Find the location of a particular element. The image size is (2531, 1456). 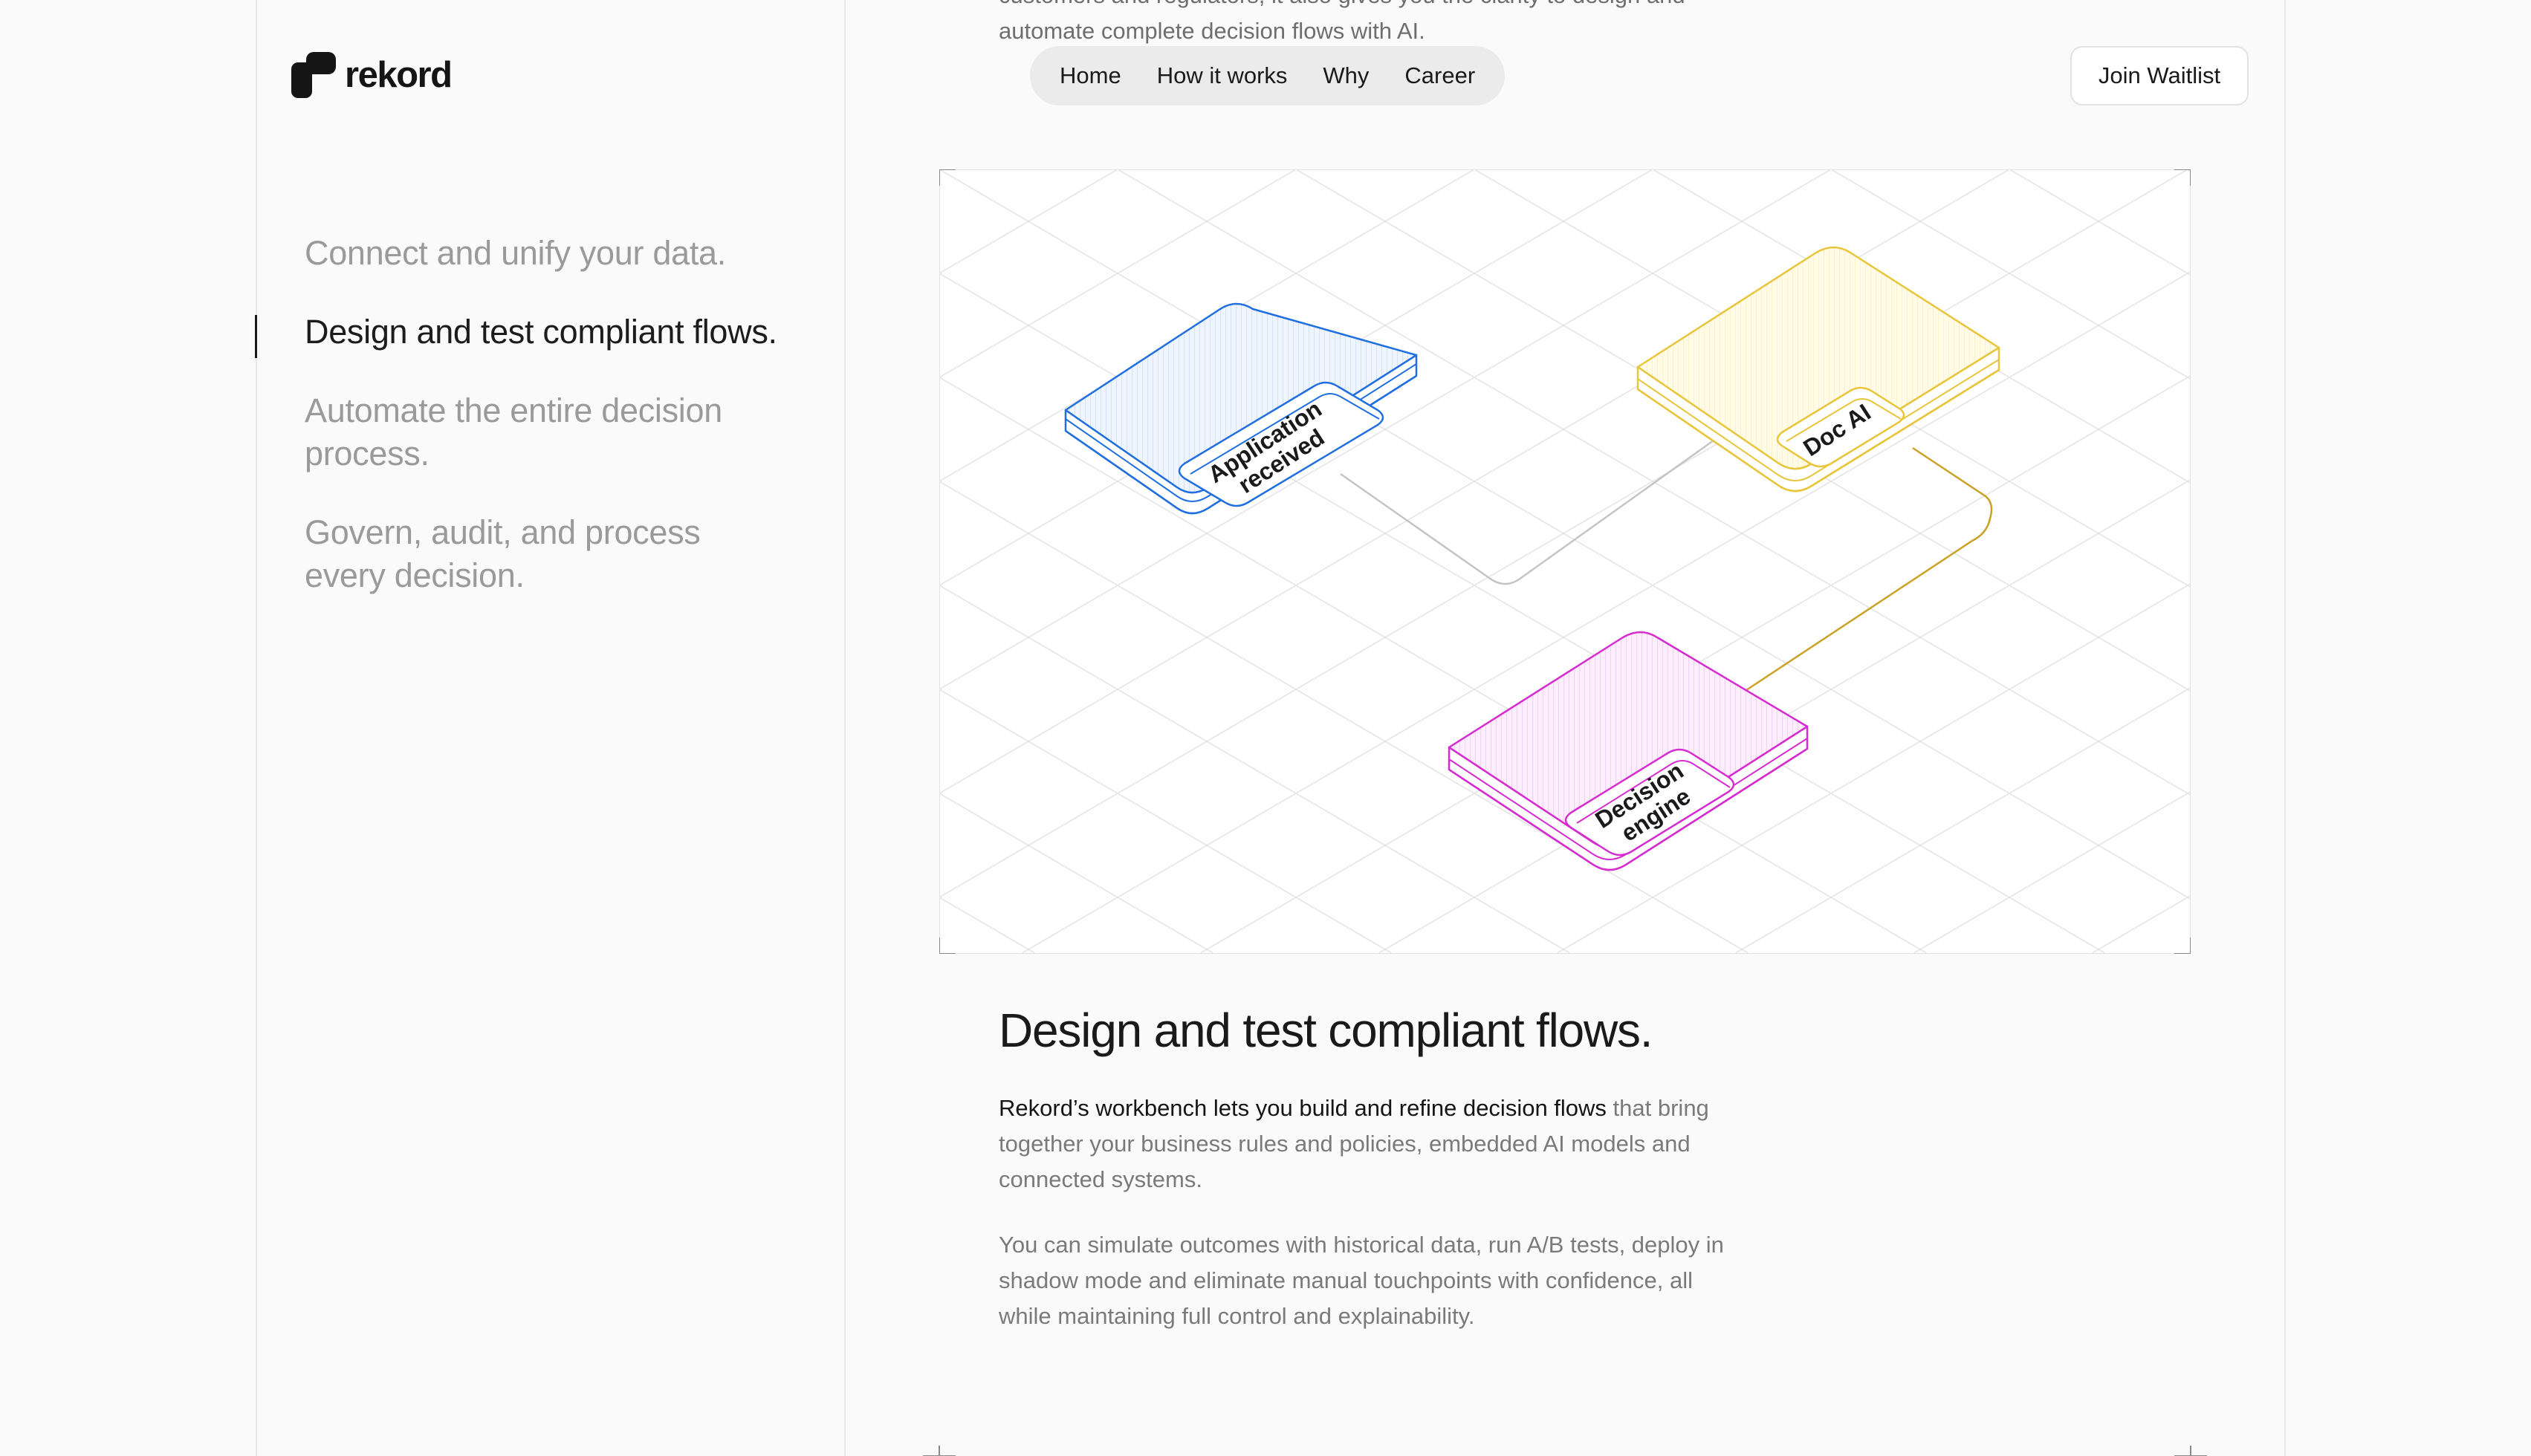

brand-logo: rekord is located at coordinates (372, 75).